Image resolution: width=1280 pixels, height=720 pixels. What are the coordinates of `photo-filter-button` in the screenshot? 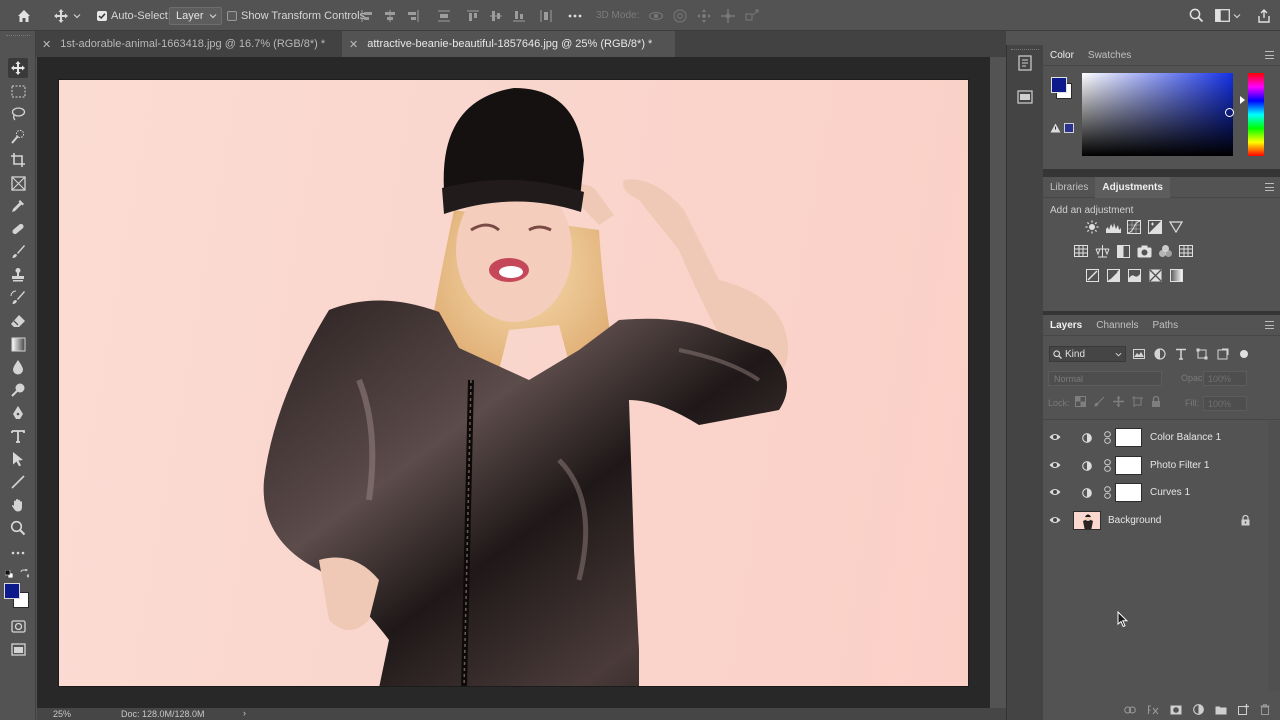 It's located at (1144, 251).